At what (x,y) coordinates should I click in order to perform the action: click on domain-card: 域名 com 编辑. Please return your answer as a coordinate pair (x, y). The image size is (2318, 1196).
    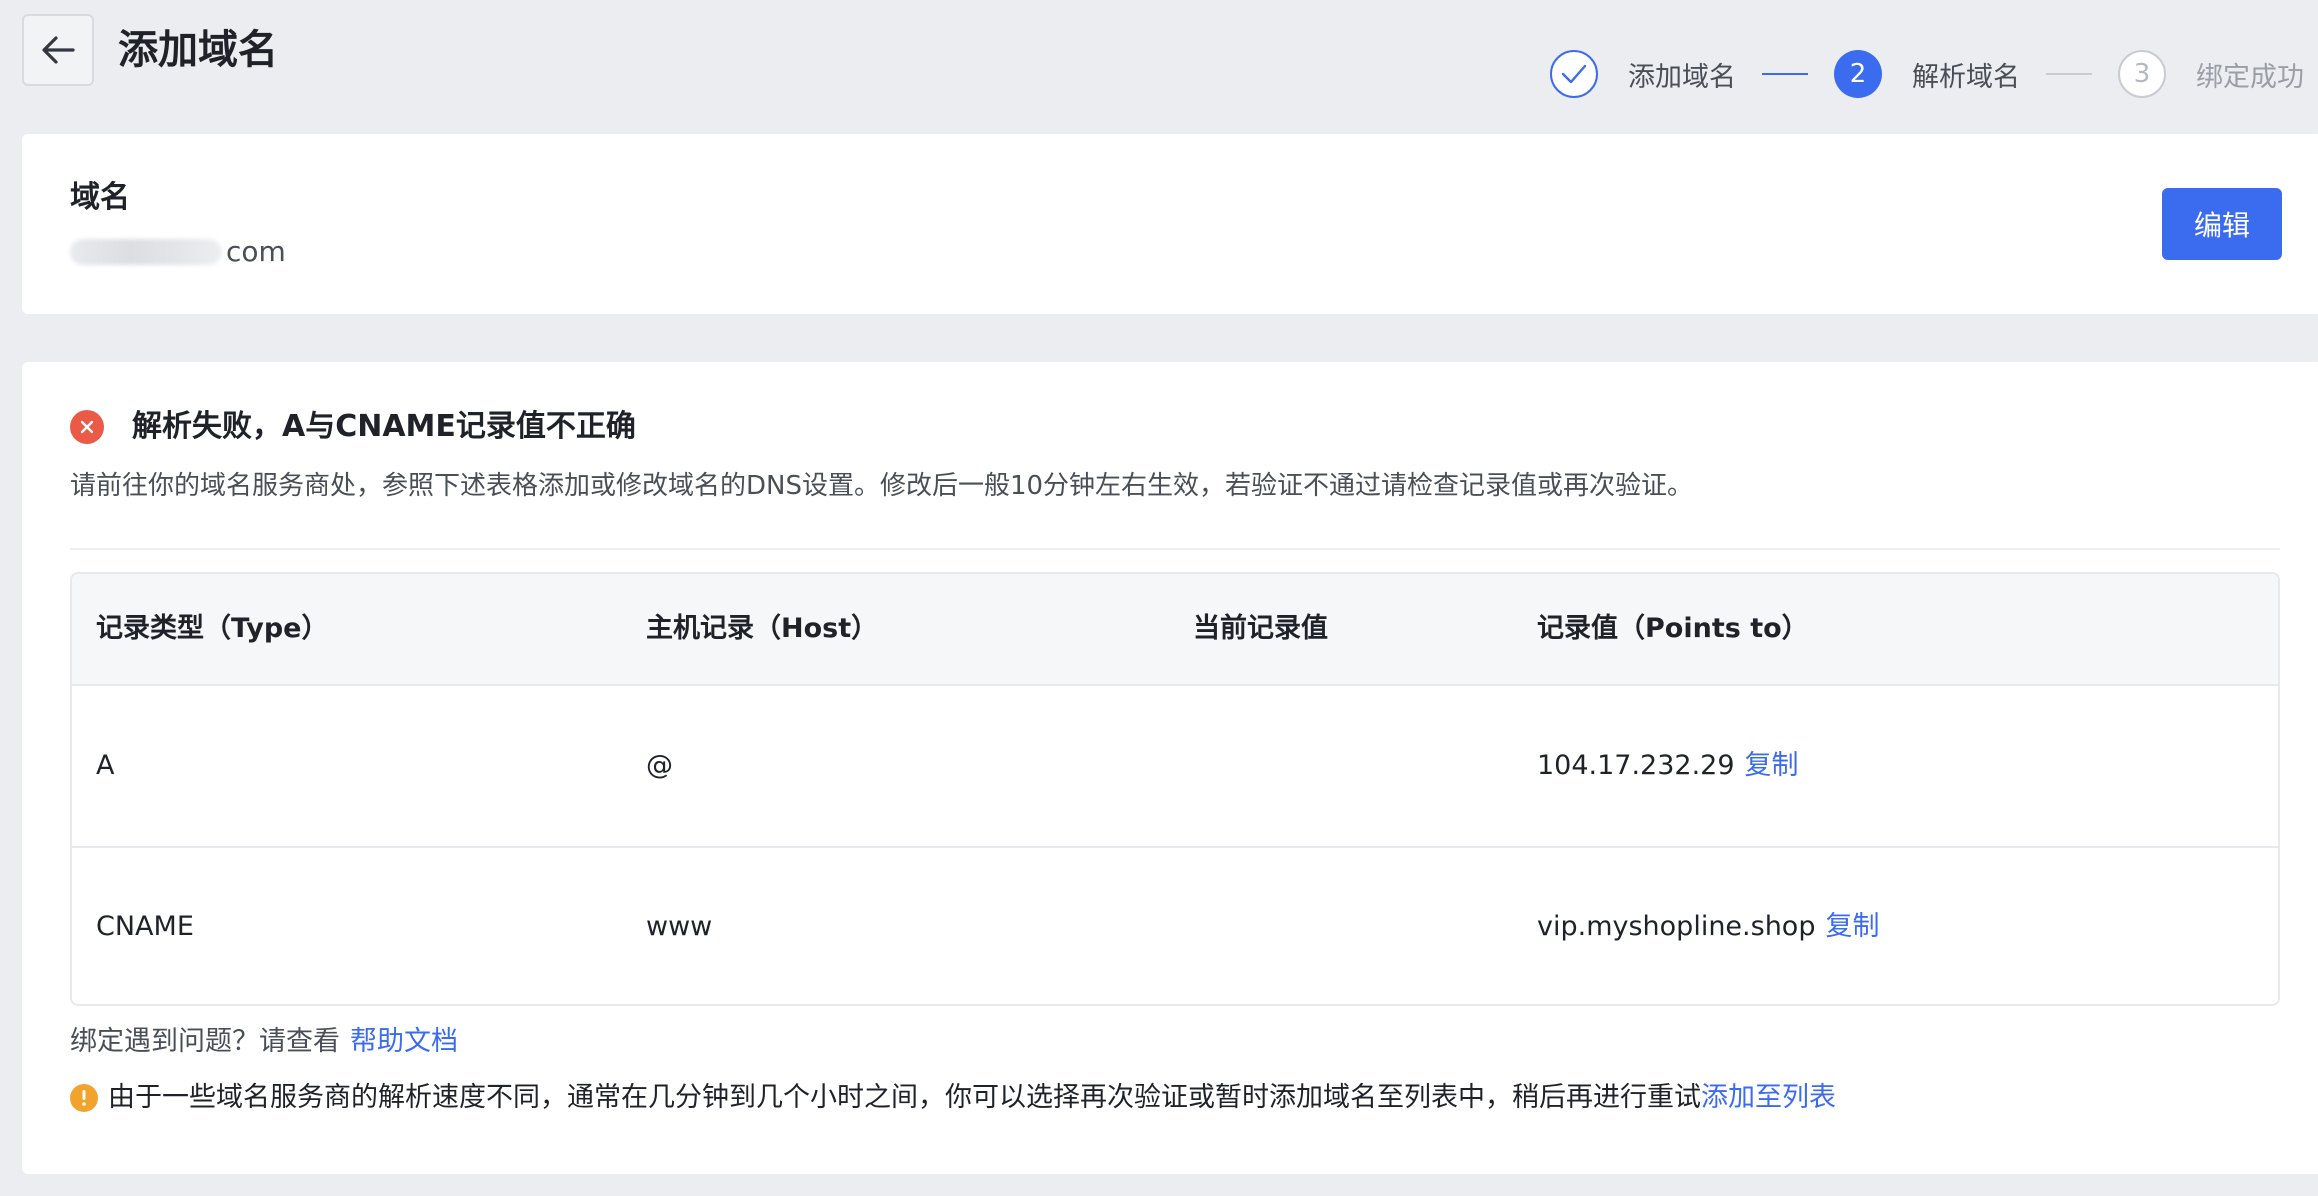
    Looking at the image, I should click on (1170, 224).